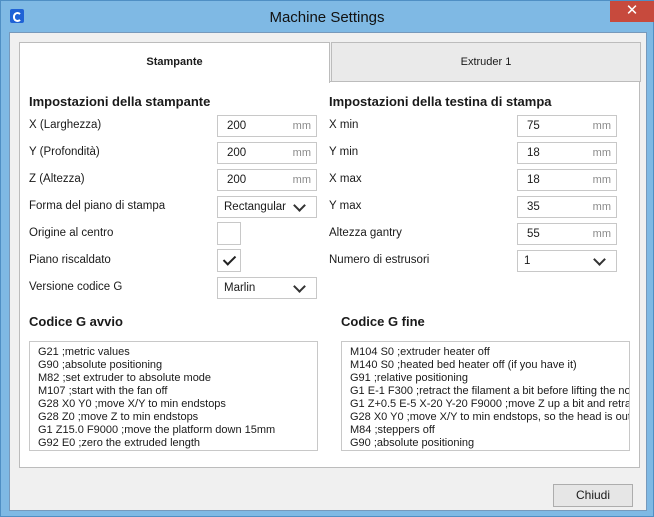 The image size is (654, 517). I want to click on start-gcode-title: Codice G avvio, so click(76, 321).